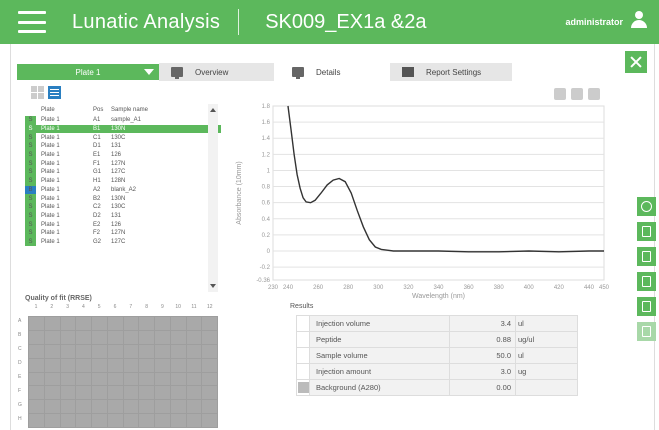 This screenshot has height=430, width=659. Describe the element at coordinates (102, 109) in the screenshot. I see `column-header-pos: Pos` at that location.